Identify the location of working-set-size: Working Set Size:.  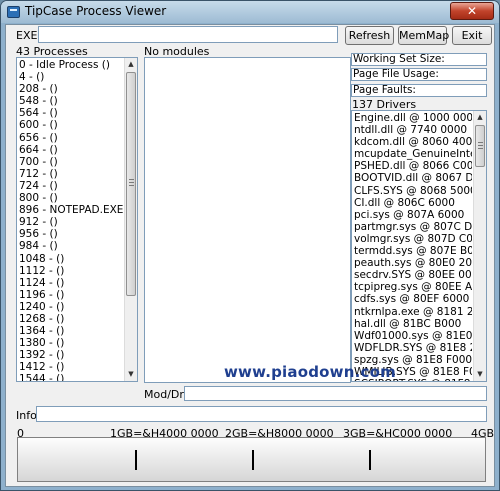
(419, 59).